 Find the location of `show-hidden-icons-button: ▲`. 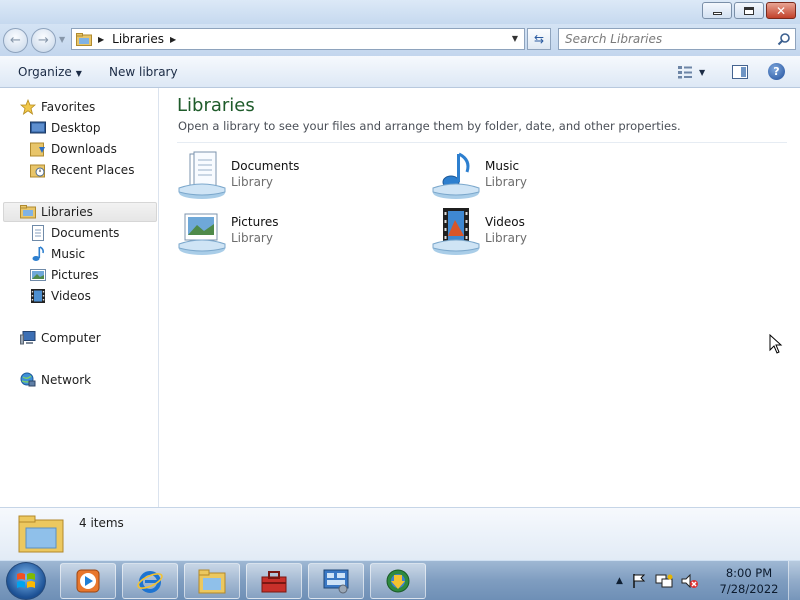

show-hidden-icons-button: ▲ is located at coordinates (619, 581).